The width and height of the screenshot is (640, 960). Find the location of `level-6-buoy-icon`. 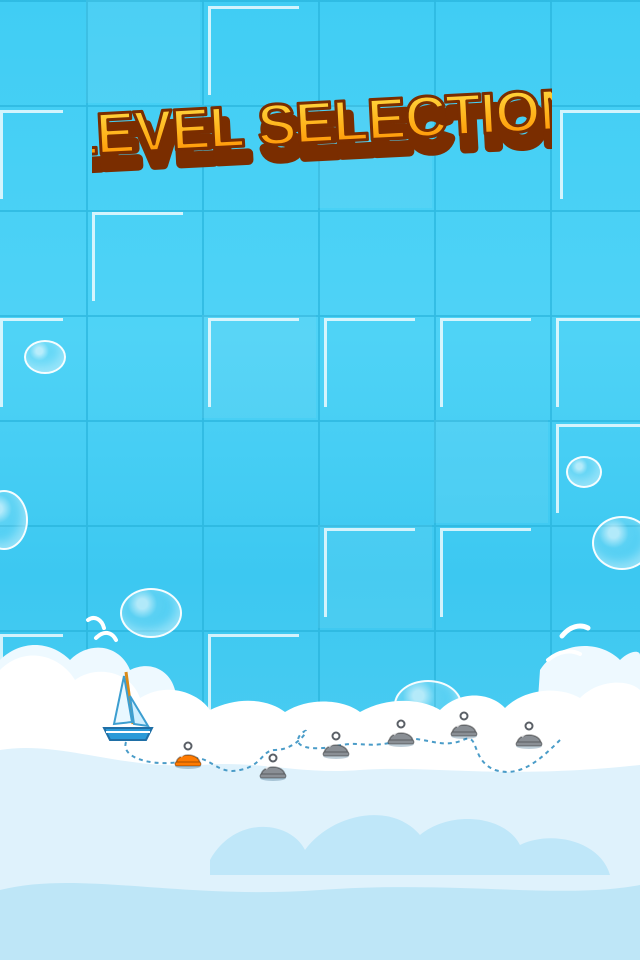

level-6-buoy-icon is located at coordinates (529, 735).